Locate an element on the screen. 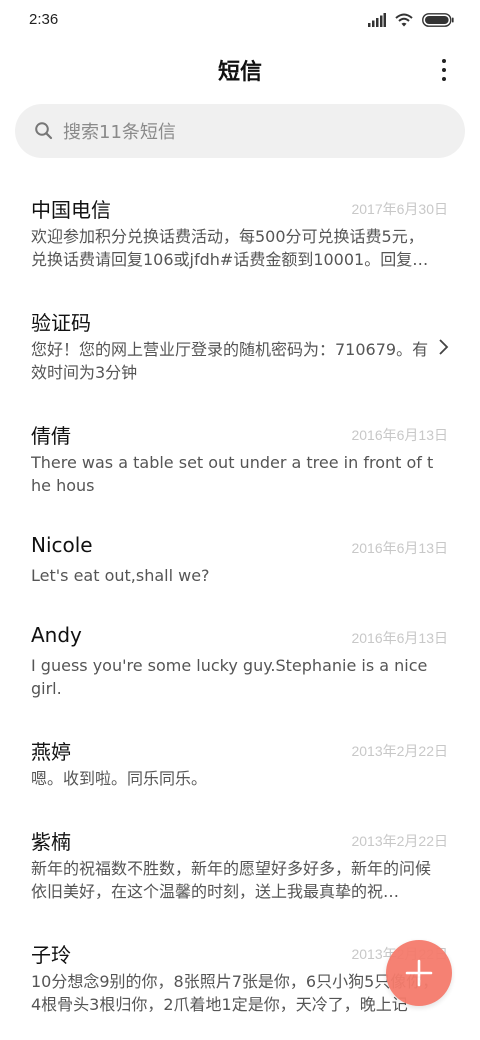 The image size is (480, 1040). signal-icon is located at coordinates (377, 21).